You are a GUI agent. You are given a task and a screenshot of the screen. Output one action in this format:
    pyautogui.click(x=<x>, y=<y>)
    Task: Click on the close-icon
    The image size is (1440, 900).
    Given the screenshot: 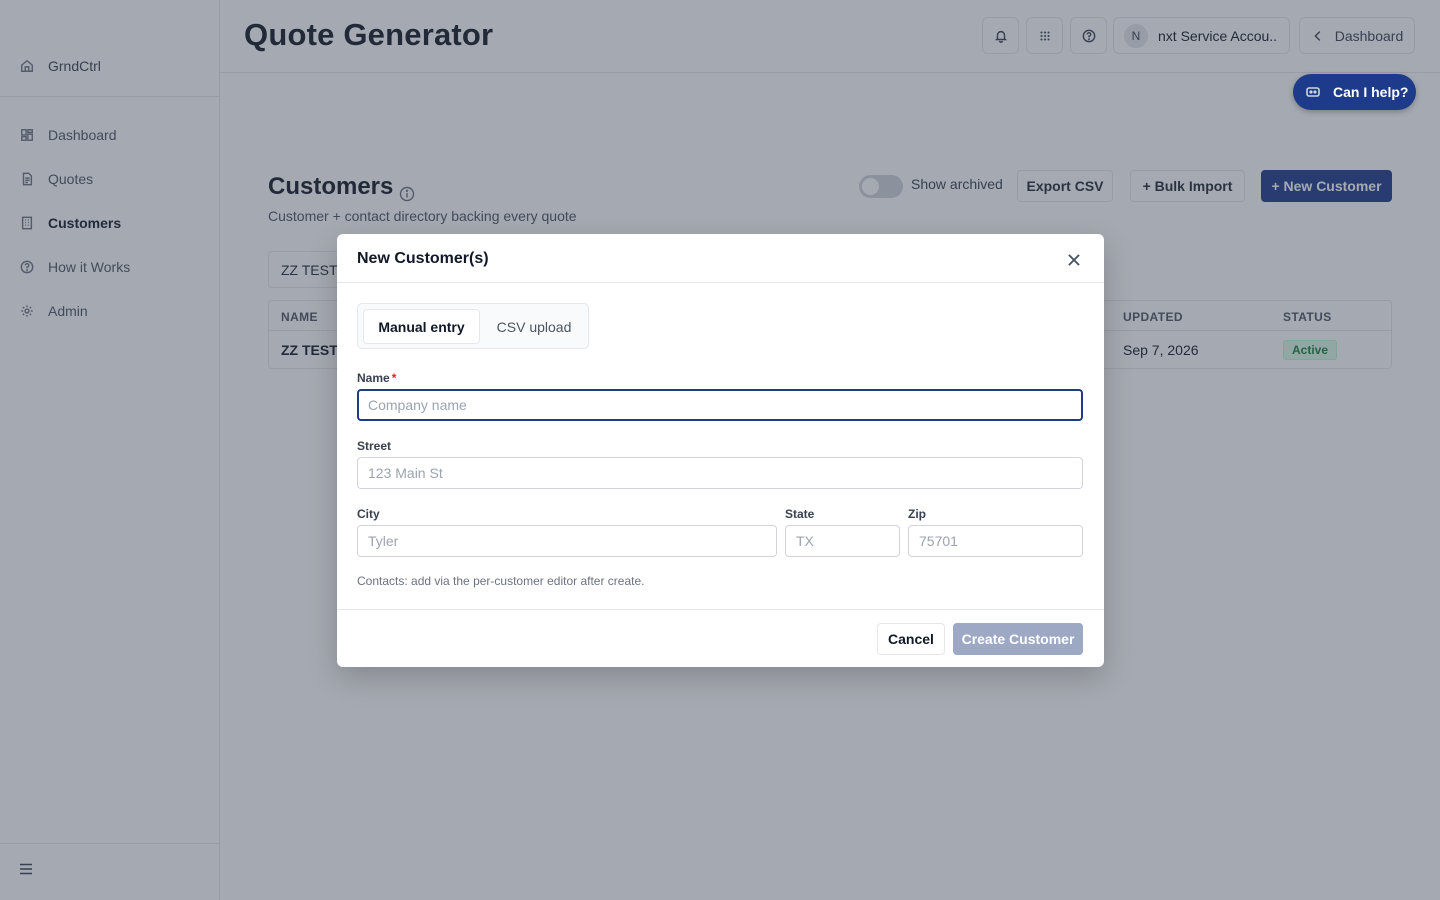 What is the action you would take?
    pyautogui.click(x=1074, y=260)
    